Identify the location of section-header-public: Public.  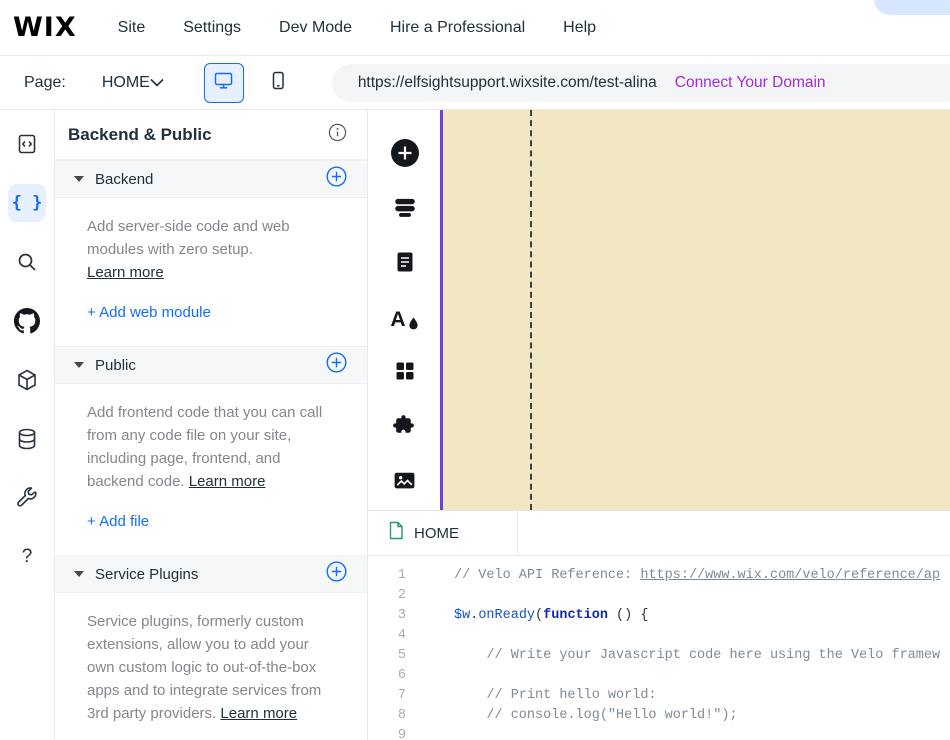
(211, 365).